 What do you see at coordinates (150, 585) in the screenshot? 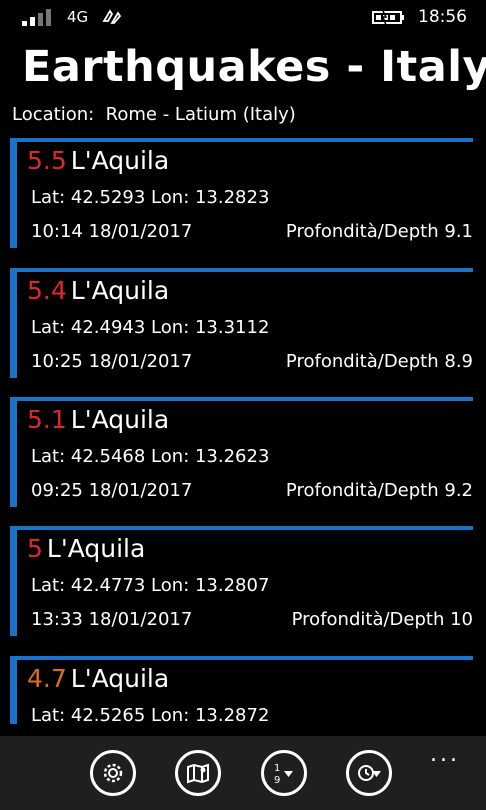
I see `coordinates: Lat: 42.4773 Lon: 13.2807` at bounding box center [150, 585].